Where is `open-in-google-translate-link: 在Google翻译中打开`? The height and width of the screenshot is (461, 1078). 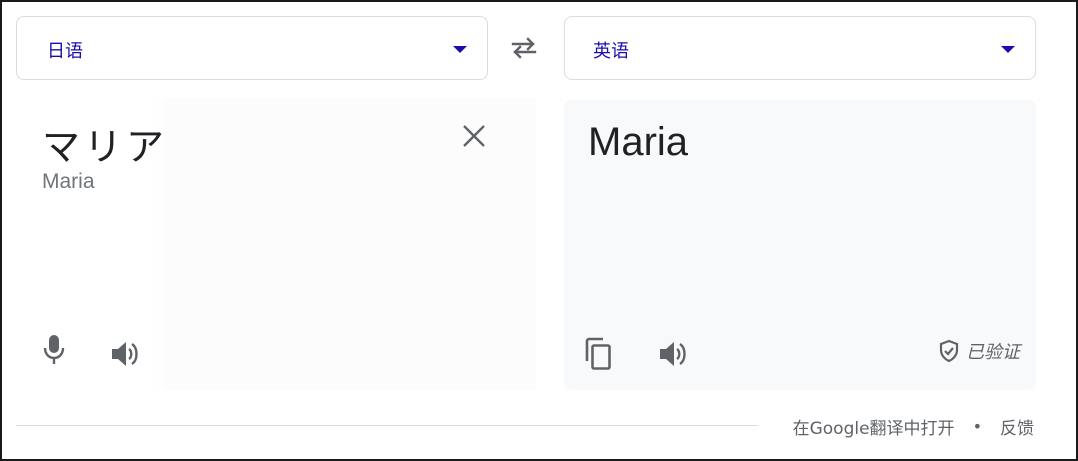 open-in-google-translate-link: 在Google翻译中打开 is located at coordinates (874, 426).